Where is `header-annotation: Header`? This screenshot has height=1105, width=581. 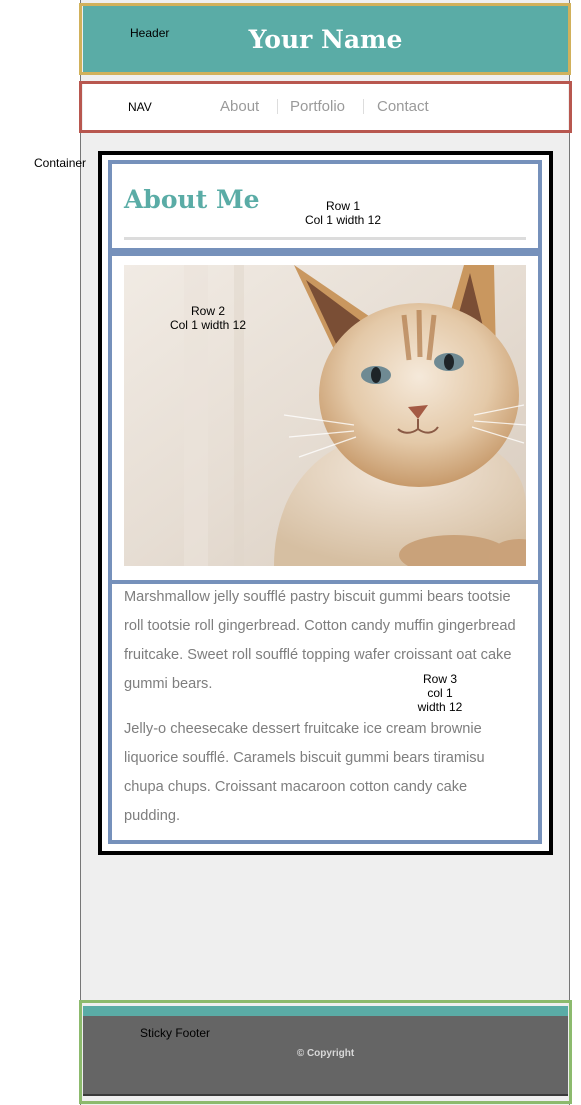 header-annotation: Header is located at coordinates (150, 33).